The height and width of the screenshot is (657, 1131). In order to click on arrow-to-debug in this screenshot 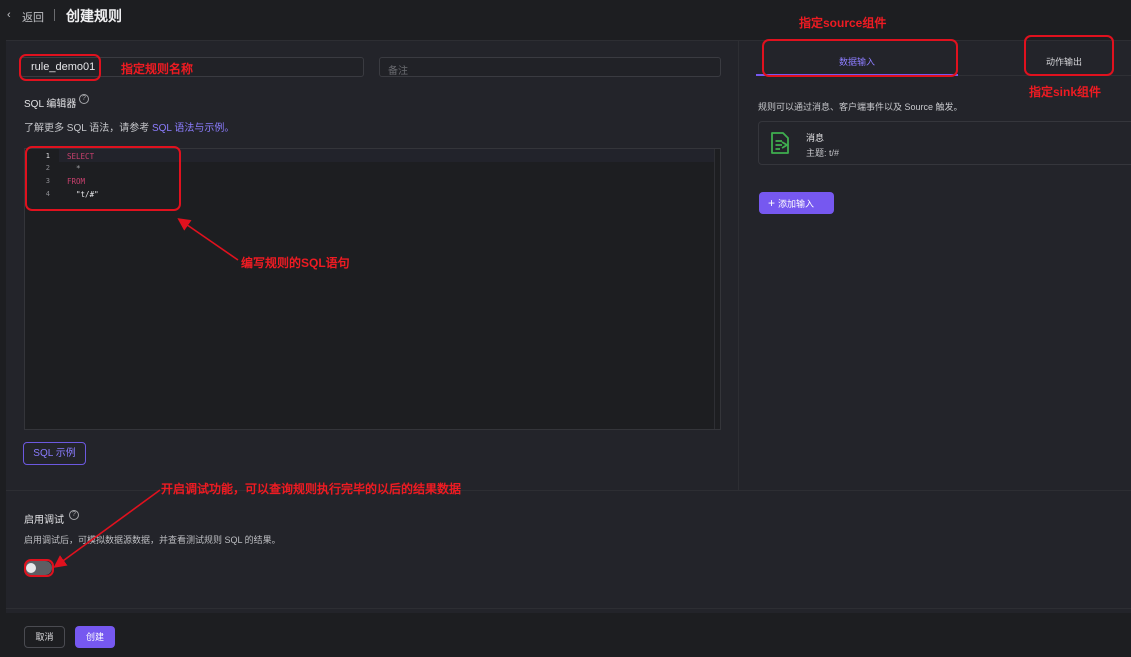, I will do `click(107, 528)`.